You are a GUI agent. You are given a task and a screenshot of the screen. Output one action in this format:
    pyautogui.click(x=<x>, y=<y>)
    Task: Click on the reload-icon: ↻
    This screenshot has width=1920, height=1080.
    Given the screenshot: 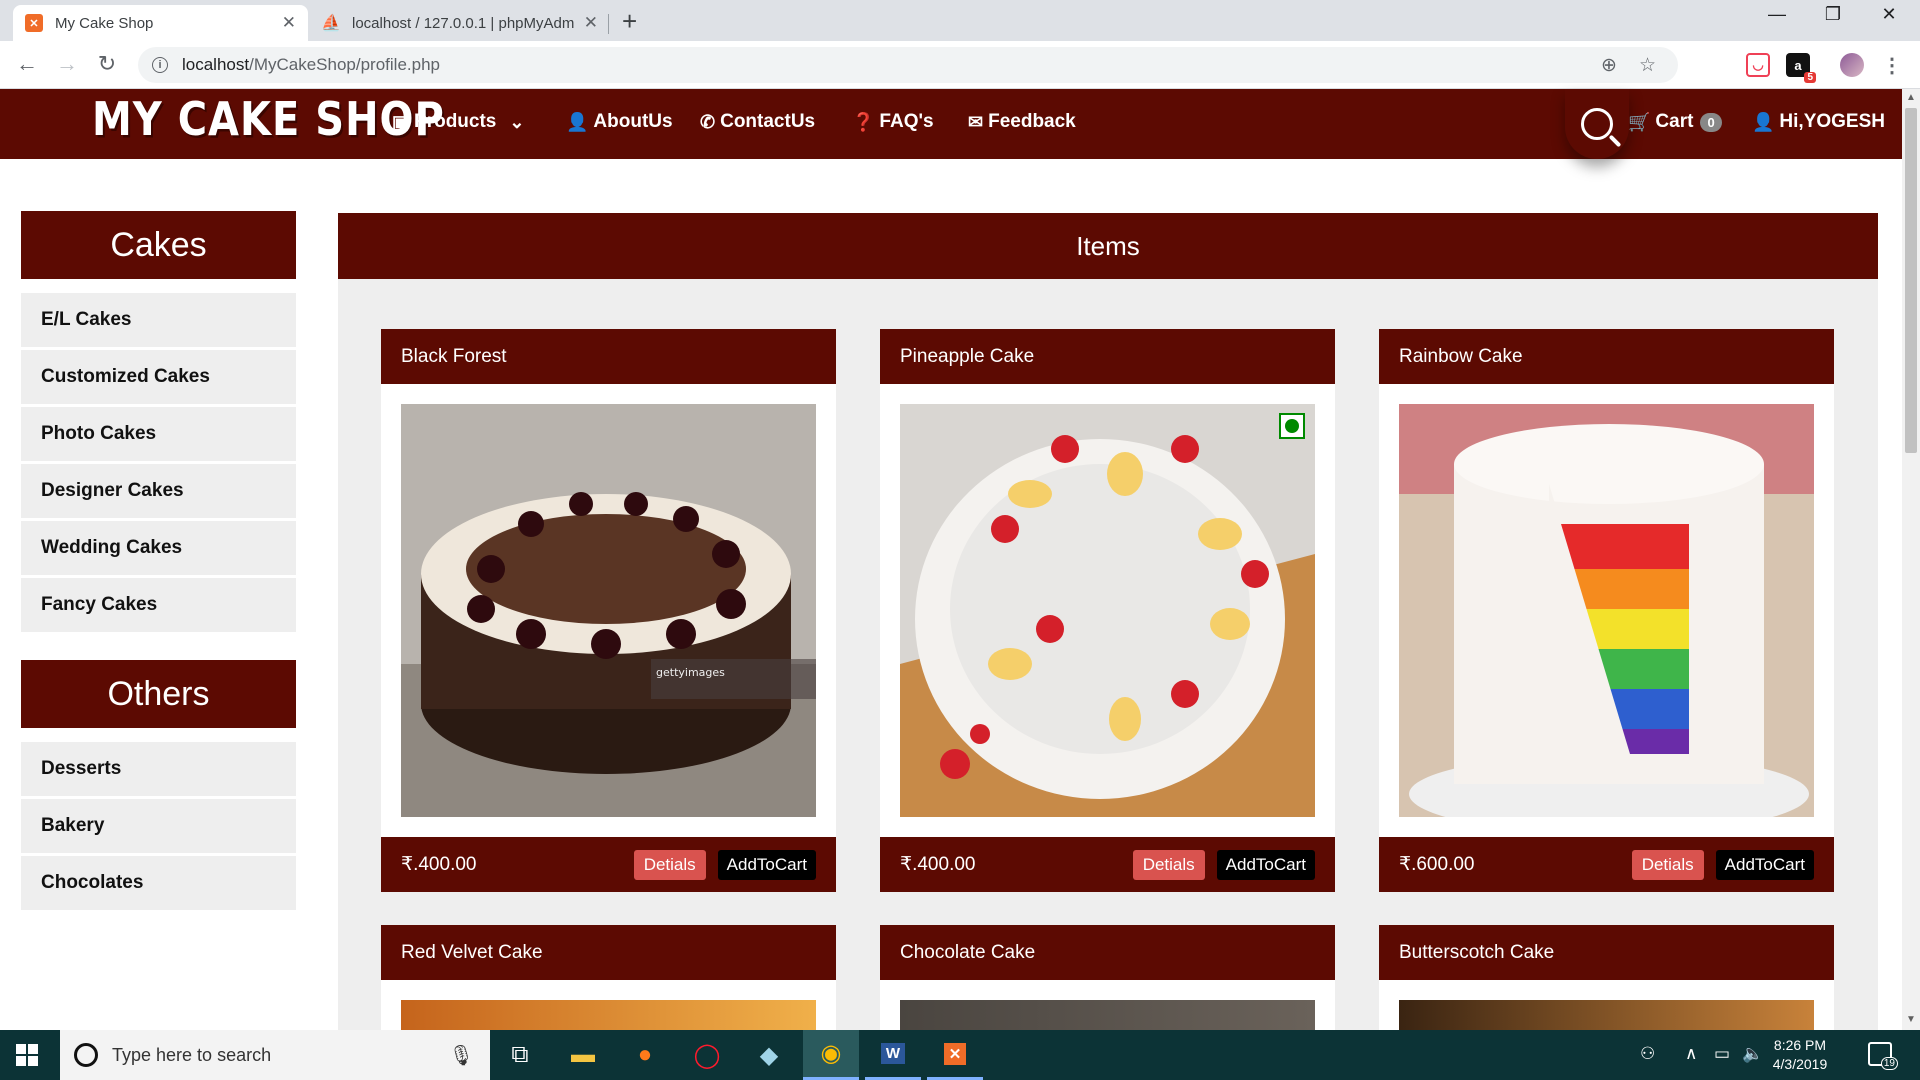 What is the action you would take?
    pyautogui.click(x=107, y=64)
    